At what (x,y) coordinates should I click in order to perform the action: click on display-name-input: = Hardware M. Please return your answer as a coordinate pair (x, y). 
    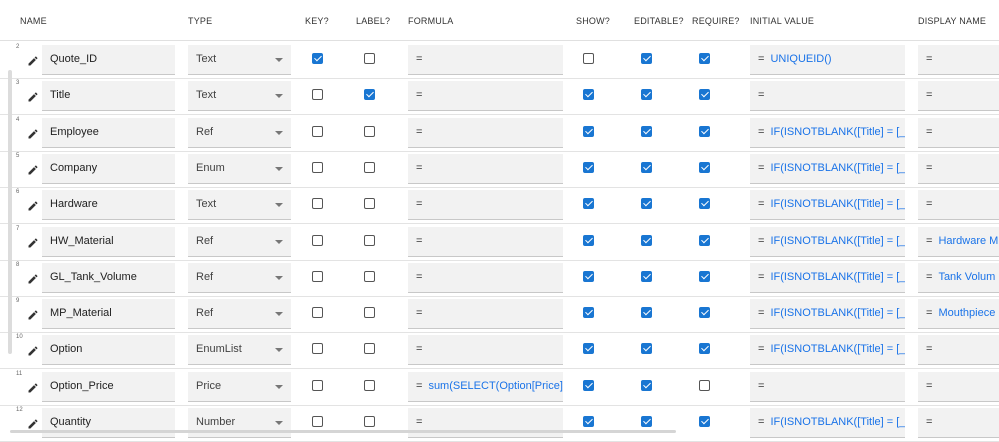
    Looking at the image, I should click on (958, 241).